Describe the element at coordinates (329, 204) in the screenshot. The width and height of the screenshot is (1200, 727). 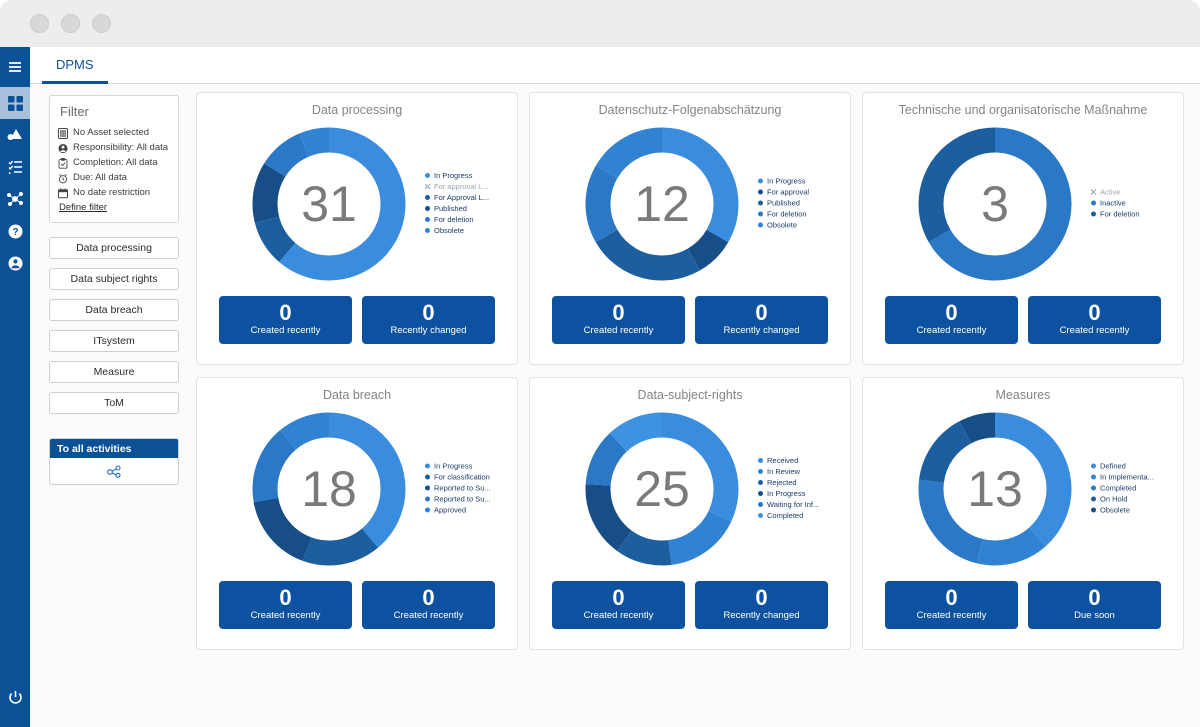
I see `donut-chart: 31` at that location.